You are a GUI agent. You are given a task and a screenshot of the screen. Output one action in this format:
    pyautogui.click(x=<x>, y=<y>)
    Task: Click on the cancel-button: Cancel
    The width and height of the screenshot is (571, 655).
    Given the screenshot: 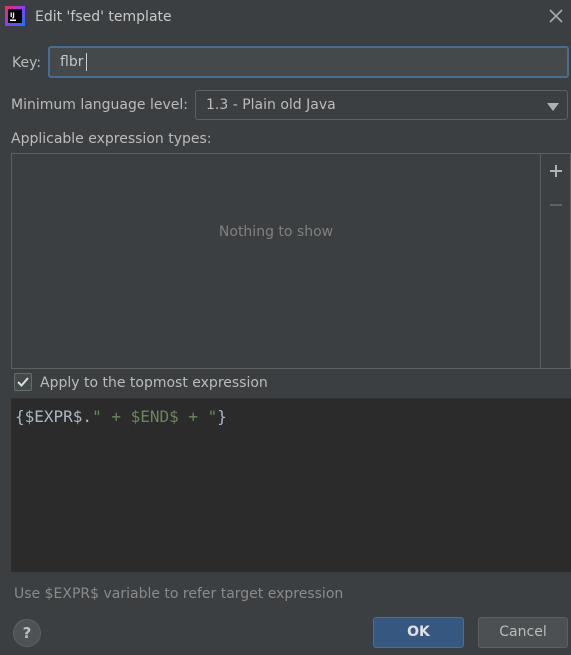 What is the action you would take?
    pyautogui.click(x=523, y=632)
    